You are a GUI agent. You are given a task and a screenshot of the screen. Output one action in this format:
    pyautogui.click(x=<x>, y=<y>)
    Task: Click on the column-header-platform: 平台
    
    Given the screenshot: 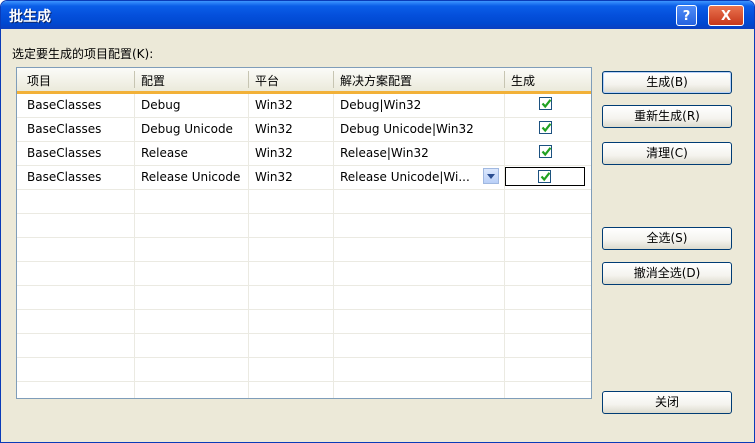 What is the action you would take?
    pyautogui.click(x=267, y=80)
    